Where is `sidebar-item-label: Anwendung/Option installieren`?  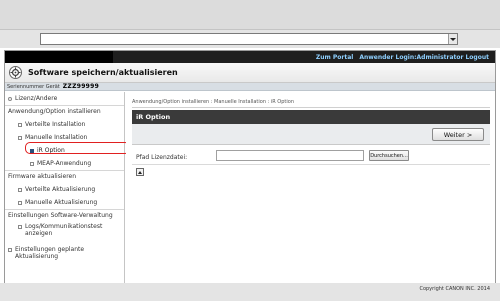 sidebar-item-label: Anwendung/Option installieren is located at coordinates (54, 111).